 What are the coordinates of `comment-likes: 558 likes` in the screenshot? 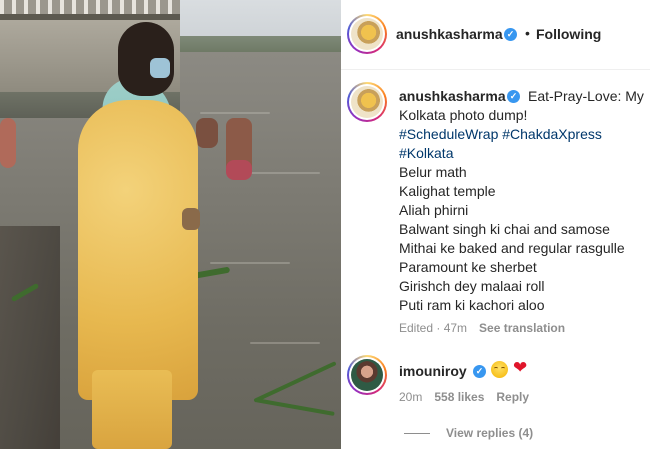 It's located at (459, 397).